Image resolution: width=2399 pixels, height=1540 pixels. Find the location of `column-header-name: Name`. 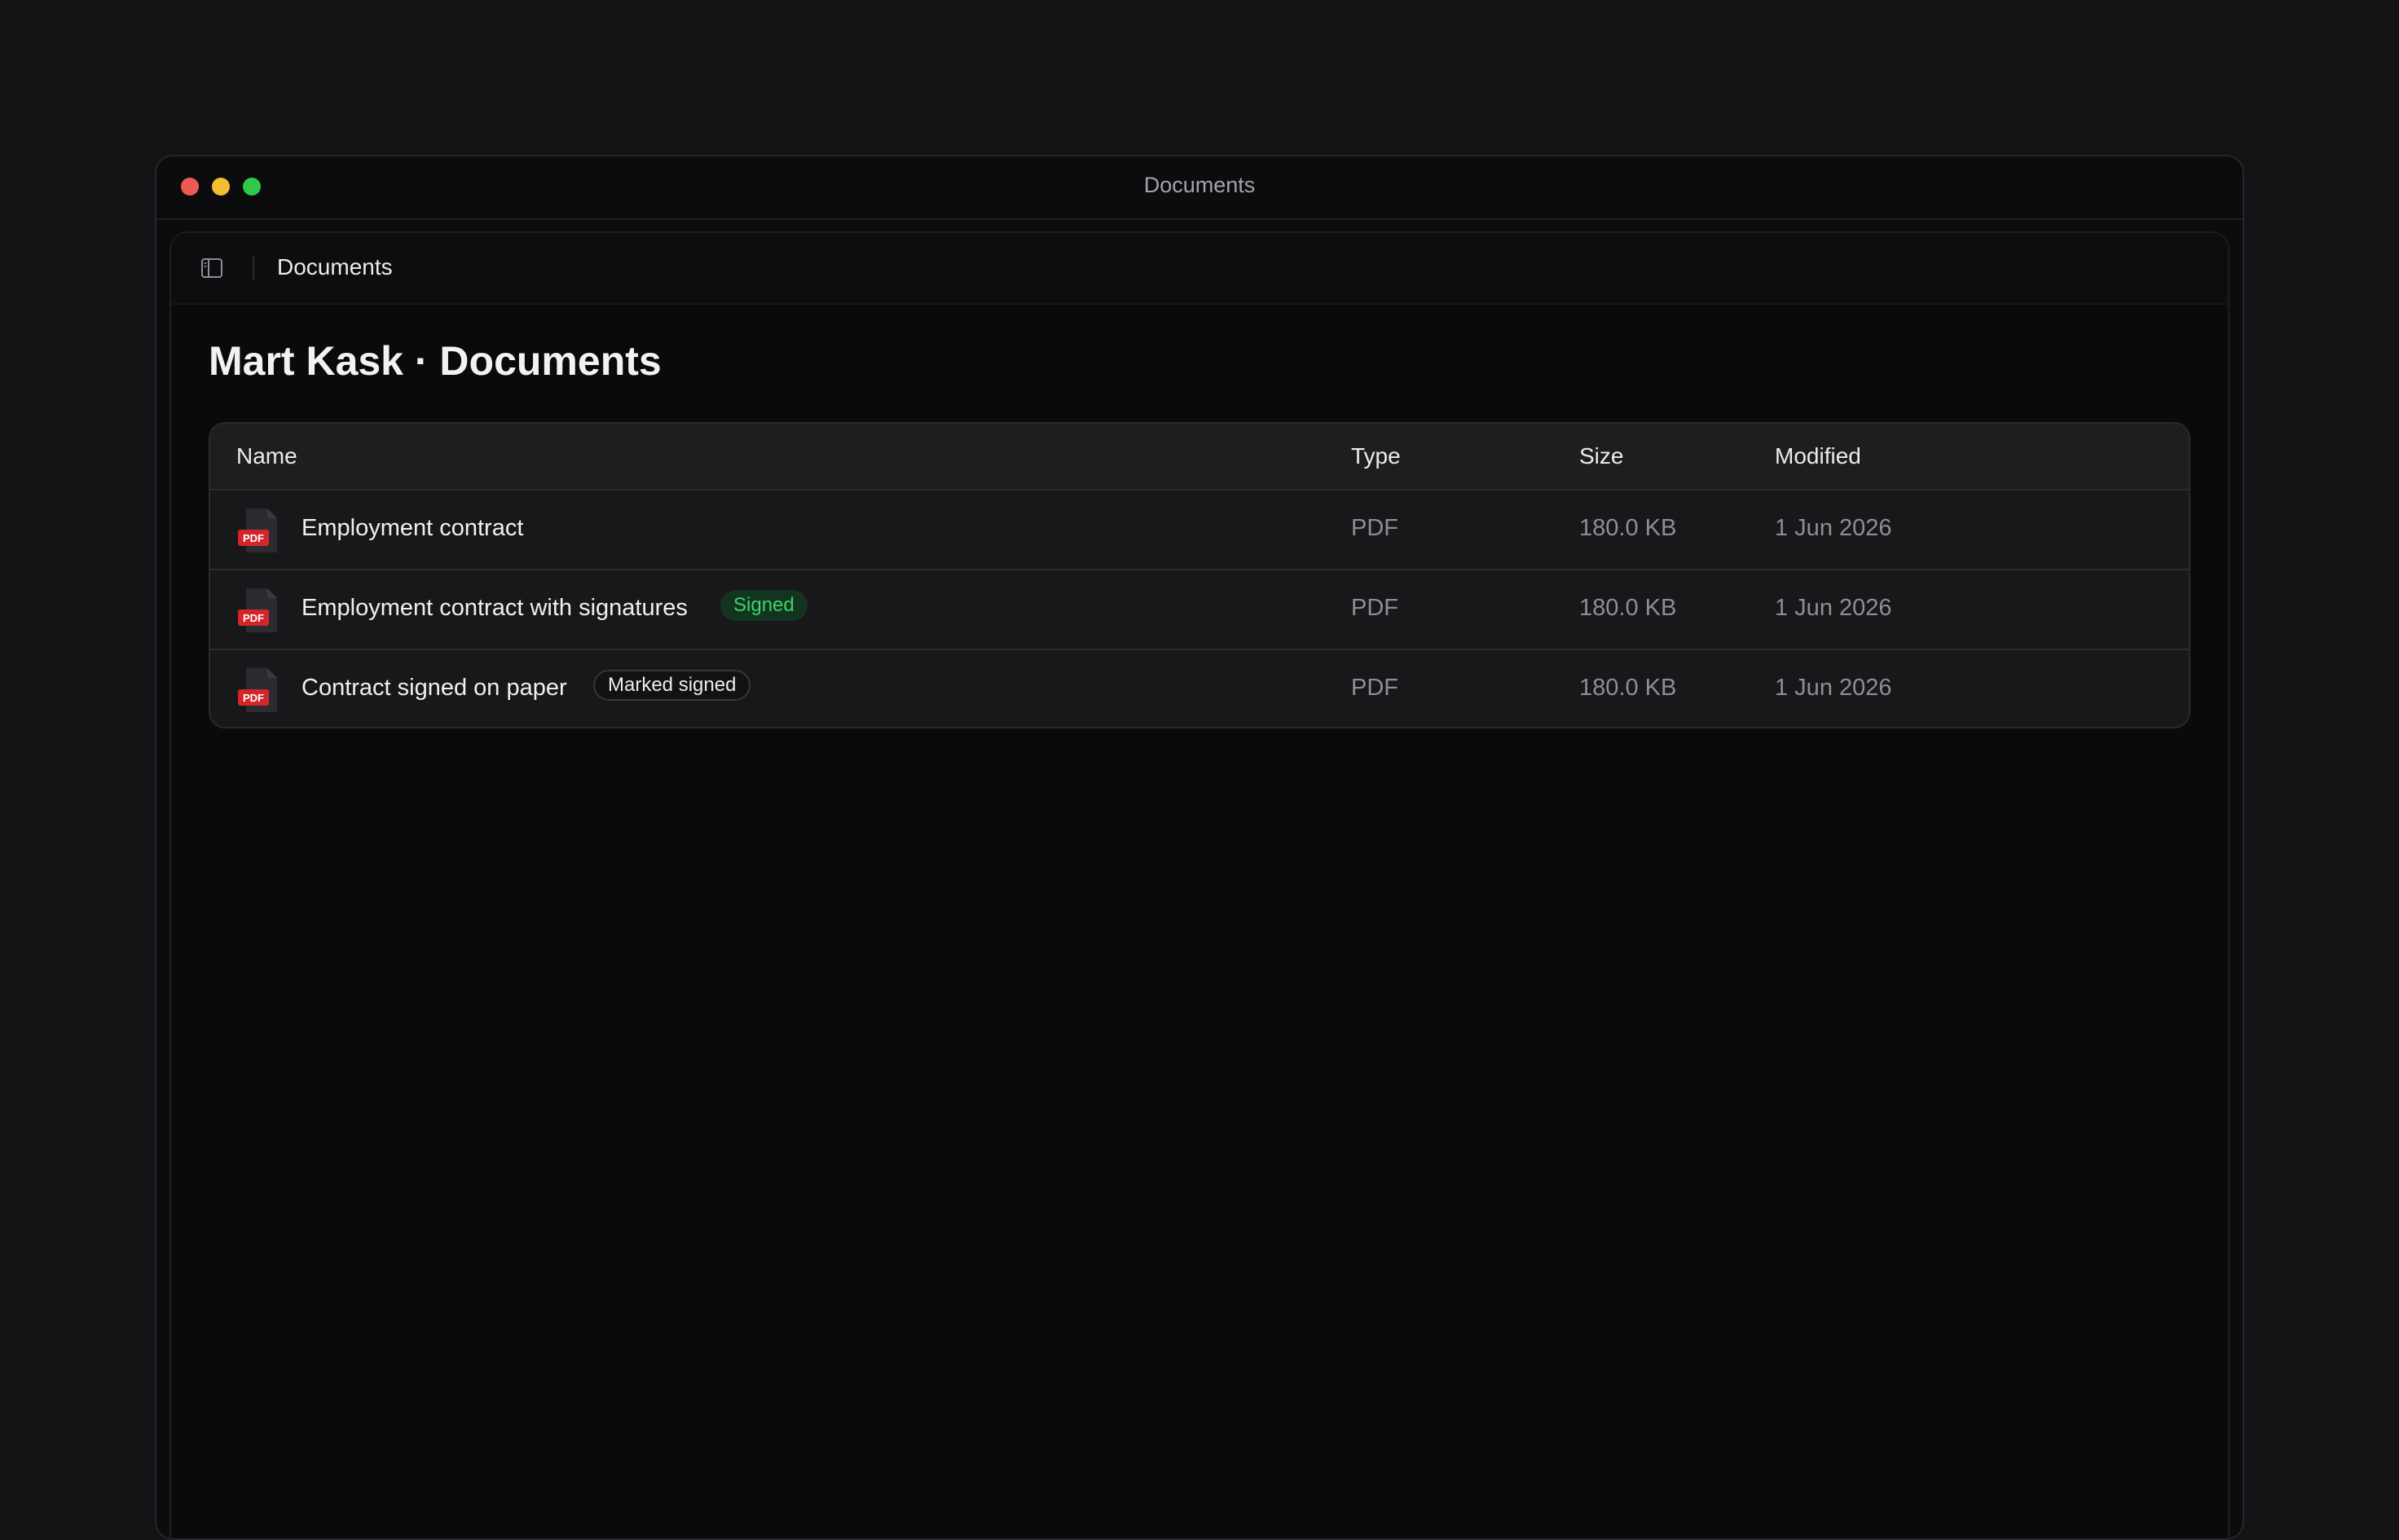

column-header-name: Name is located at coordinates (266, 456).